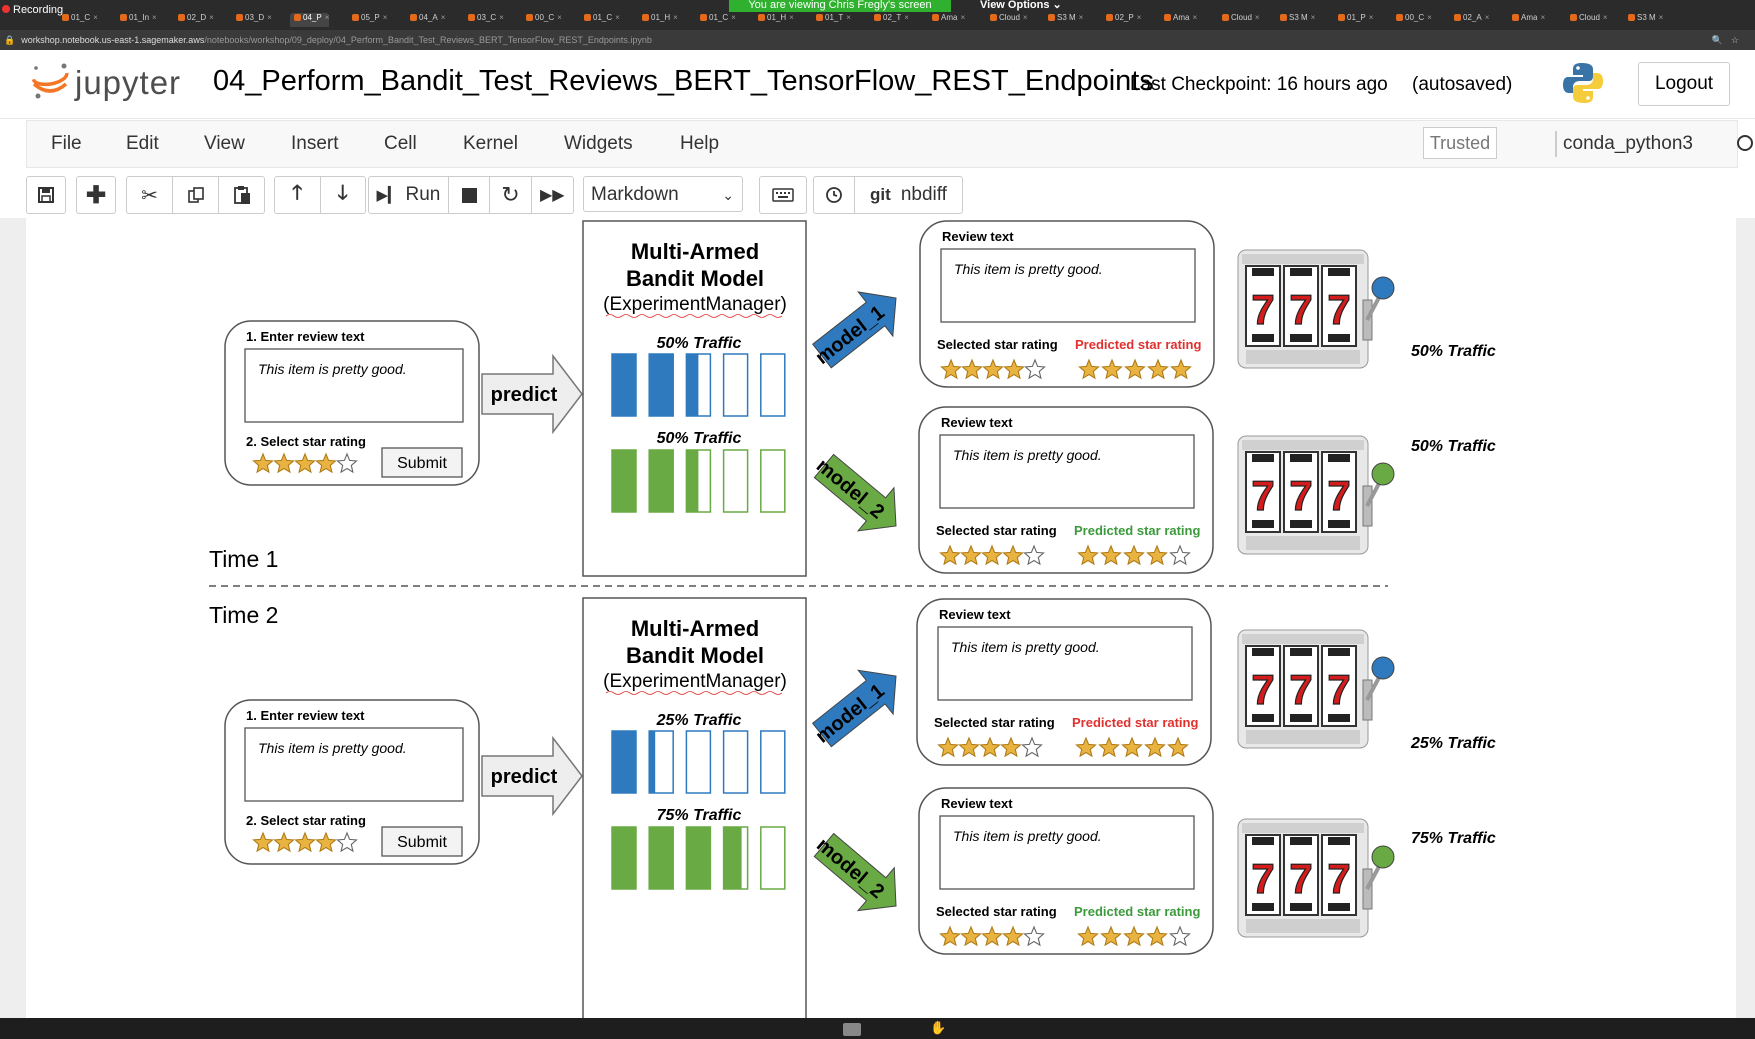 This screenshot has width=1755, height=1039. Describe the element at coordinates (735, 385) in the screenshot. I see `traffic-bar-outline` at that location.